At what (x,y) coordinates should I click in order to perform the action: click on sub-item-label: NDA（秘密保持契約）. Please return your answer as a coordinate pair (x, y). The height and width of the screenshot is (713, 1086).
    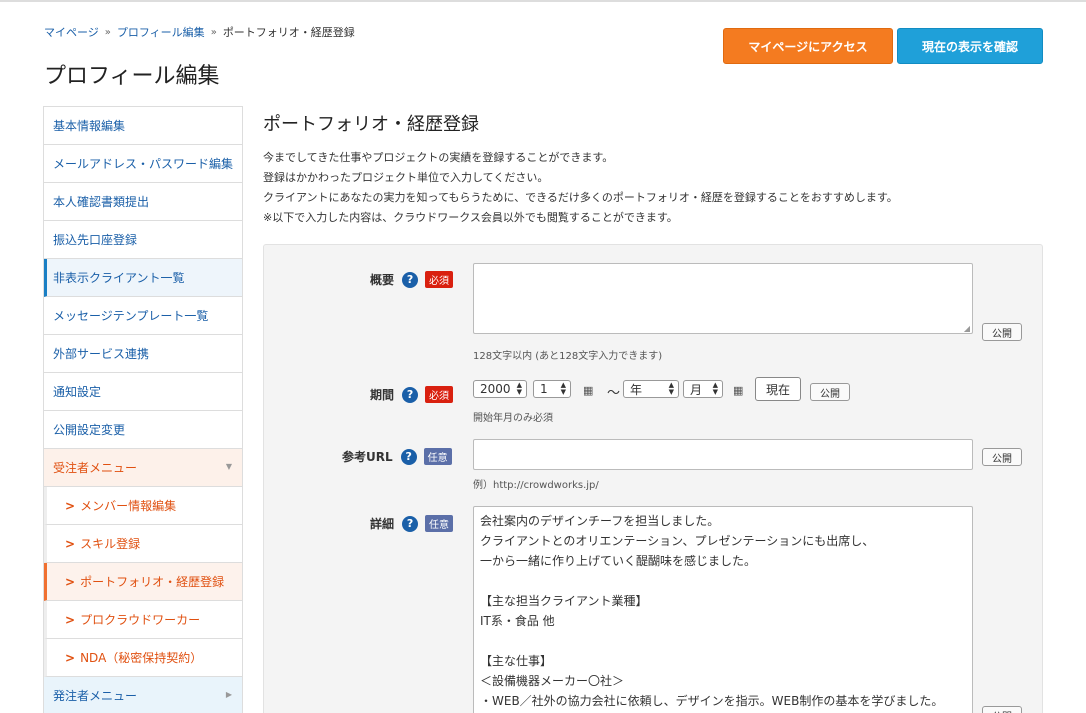
    Looking at the image, I should click on (141, 658).